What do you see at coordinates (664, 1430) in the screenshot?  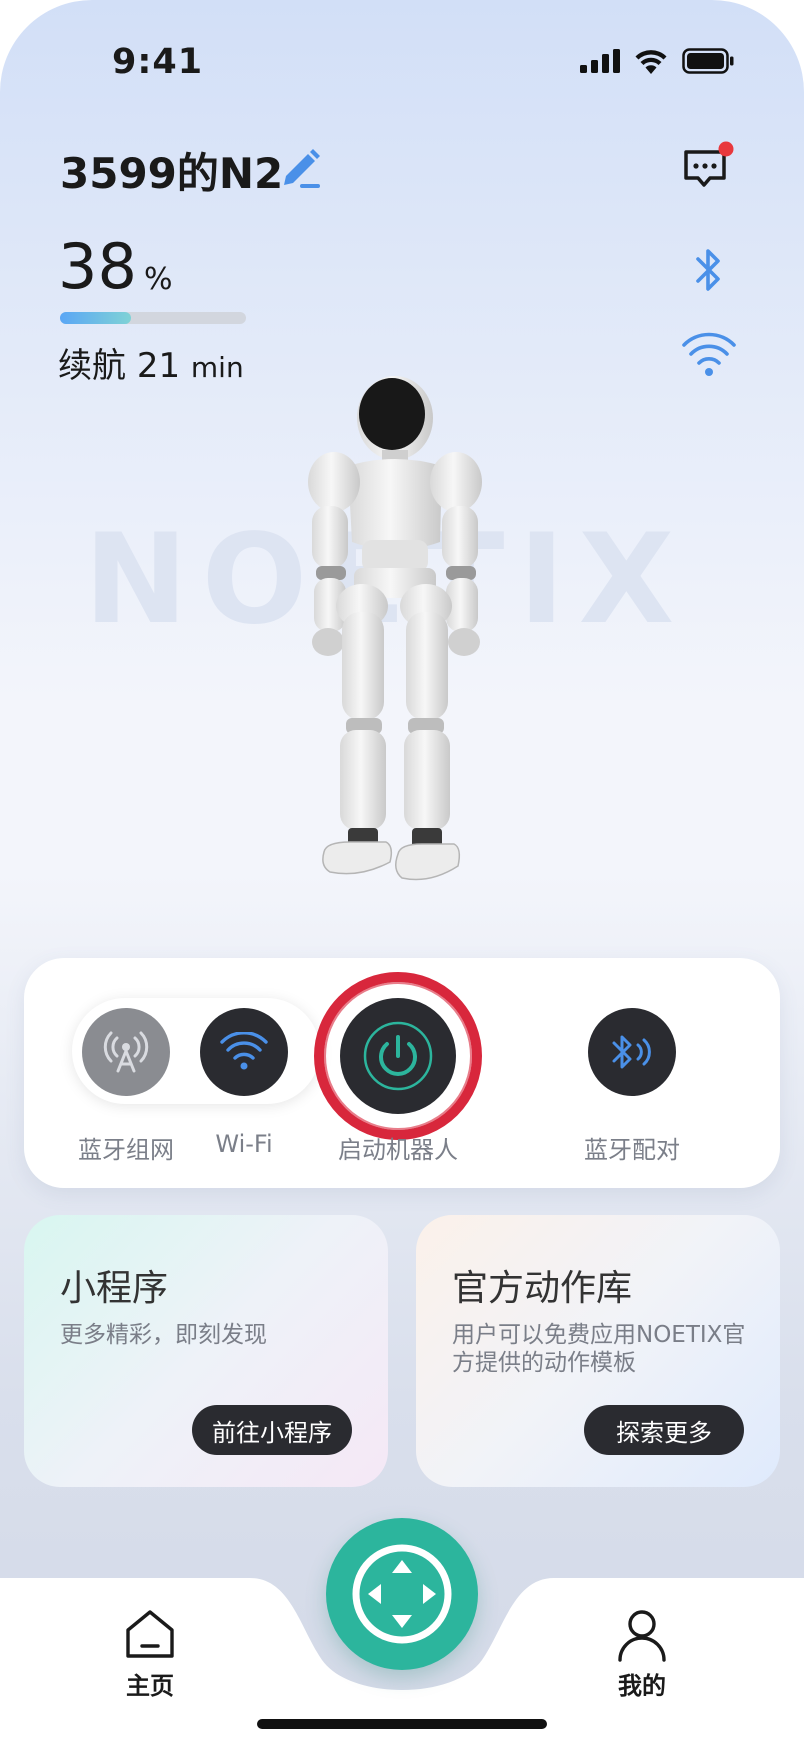 I see `explore-more-button: 探索更多` at bounding box center [664, 1430].